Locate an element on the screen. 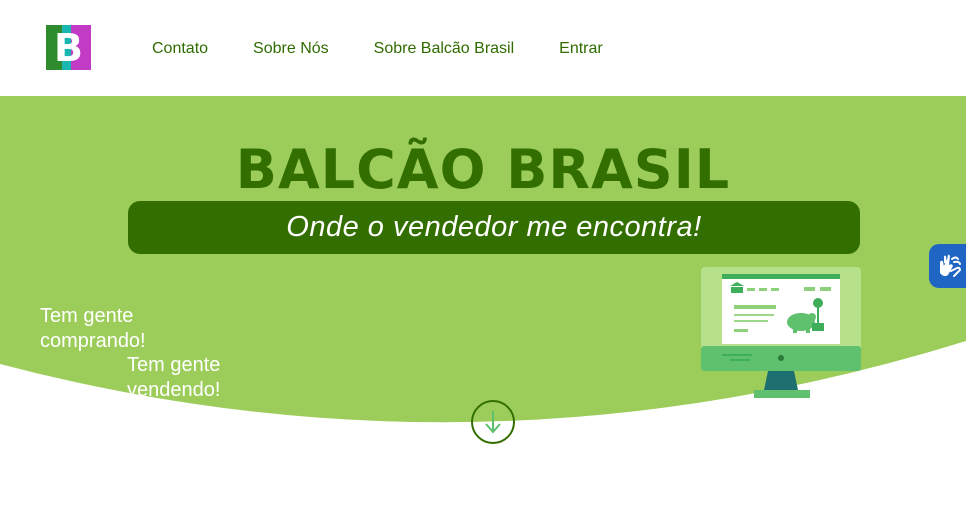 Image resolution: width=966 pixels, height=515 pixels. scroll-down-button is located at coordinates (493, 422).